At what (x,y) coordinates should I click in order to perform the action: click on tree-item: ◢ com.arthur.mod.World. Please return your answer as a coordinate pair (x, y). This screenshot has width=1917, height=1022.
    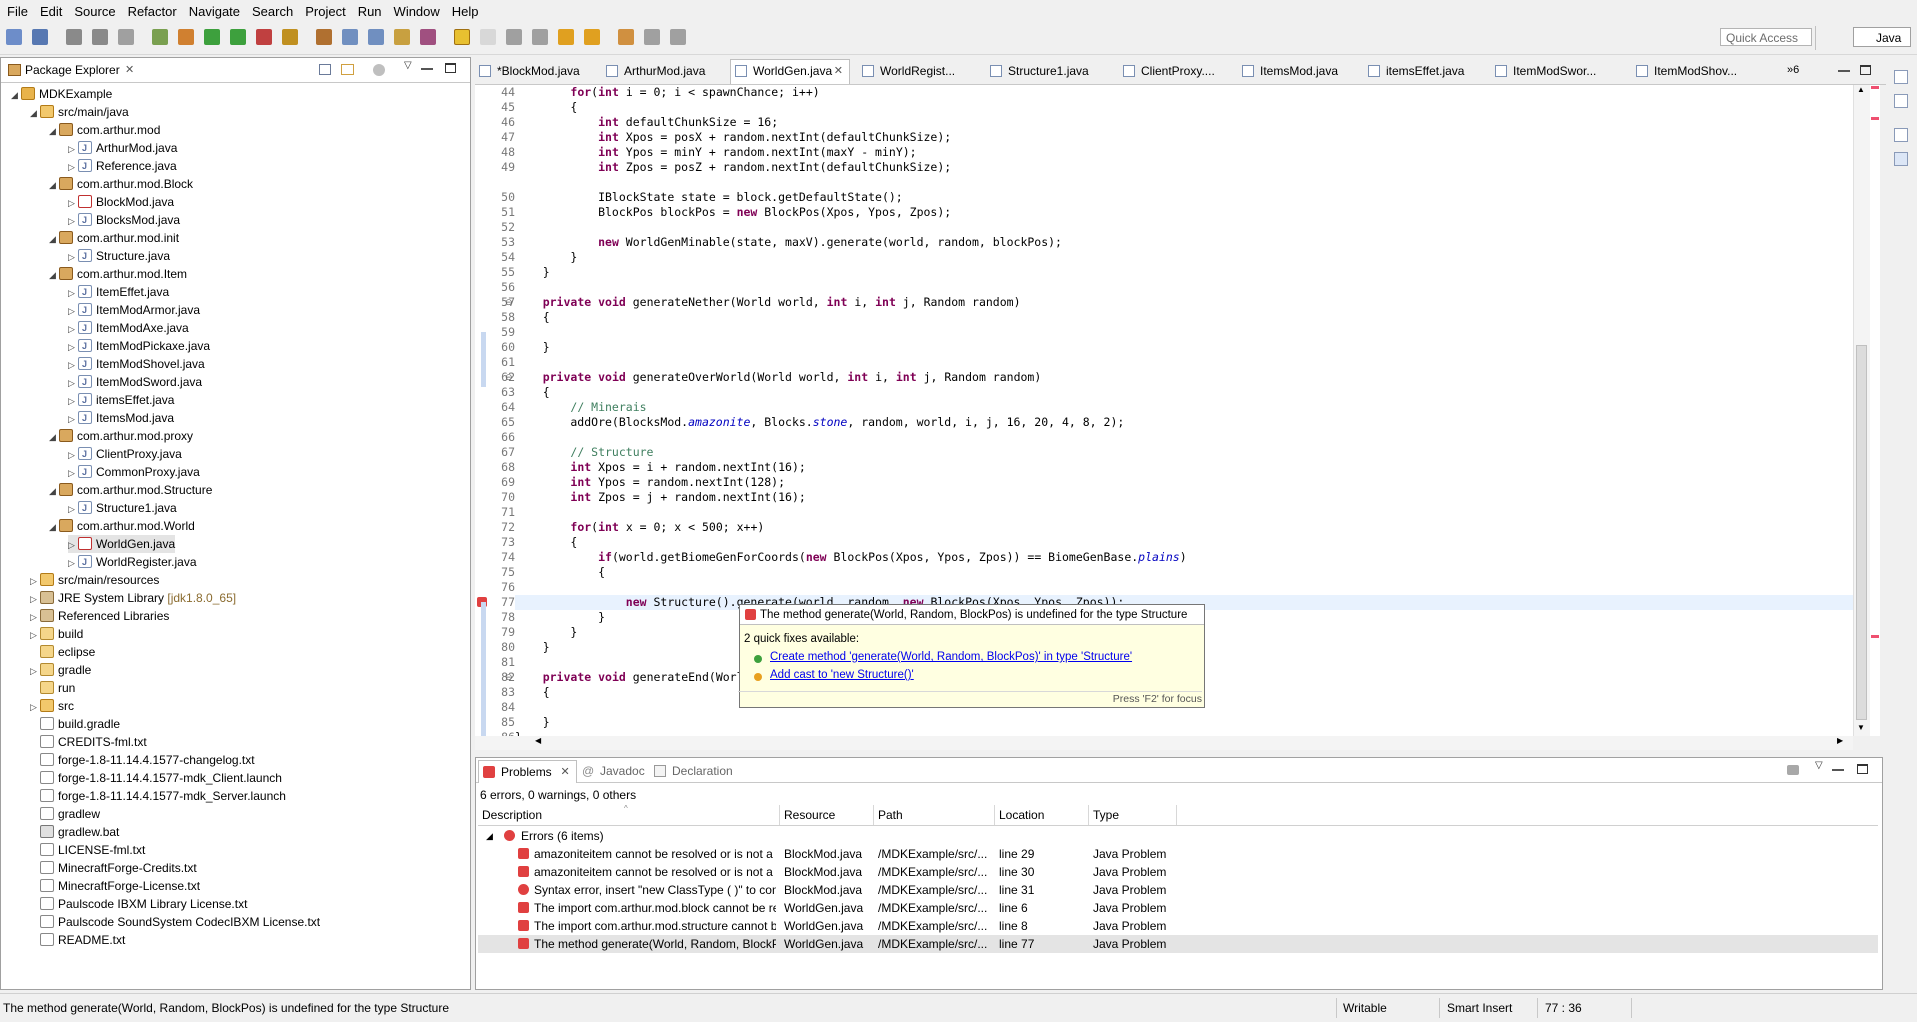
    Looking at the image, I should click on (122, 526).